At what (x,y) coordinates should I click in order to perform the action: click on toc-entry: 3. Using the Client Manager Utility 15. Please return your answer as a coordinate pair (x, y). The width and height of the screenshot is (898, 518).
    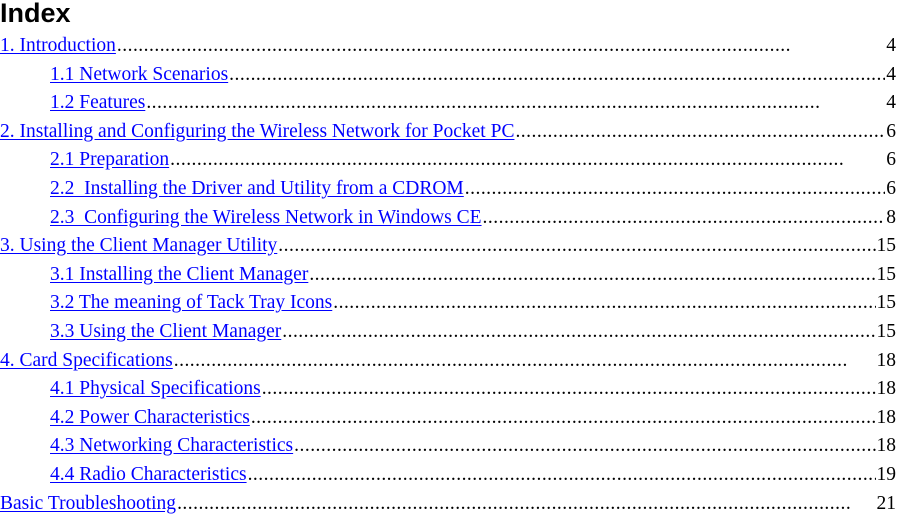
    Looking at the image, I should click on (449, 246).